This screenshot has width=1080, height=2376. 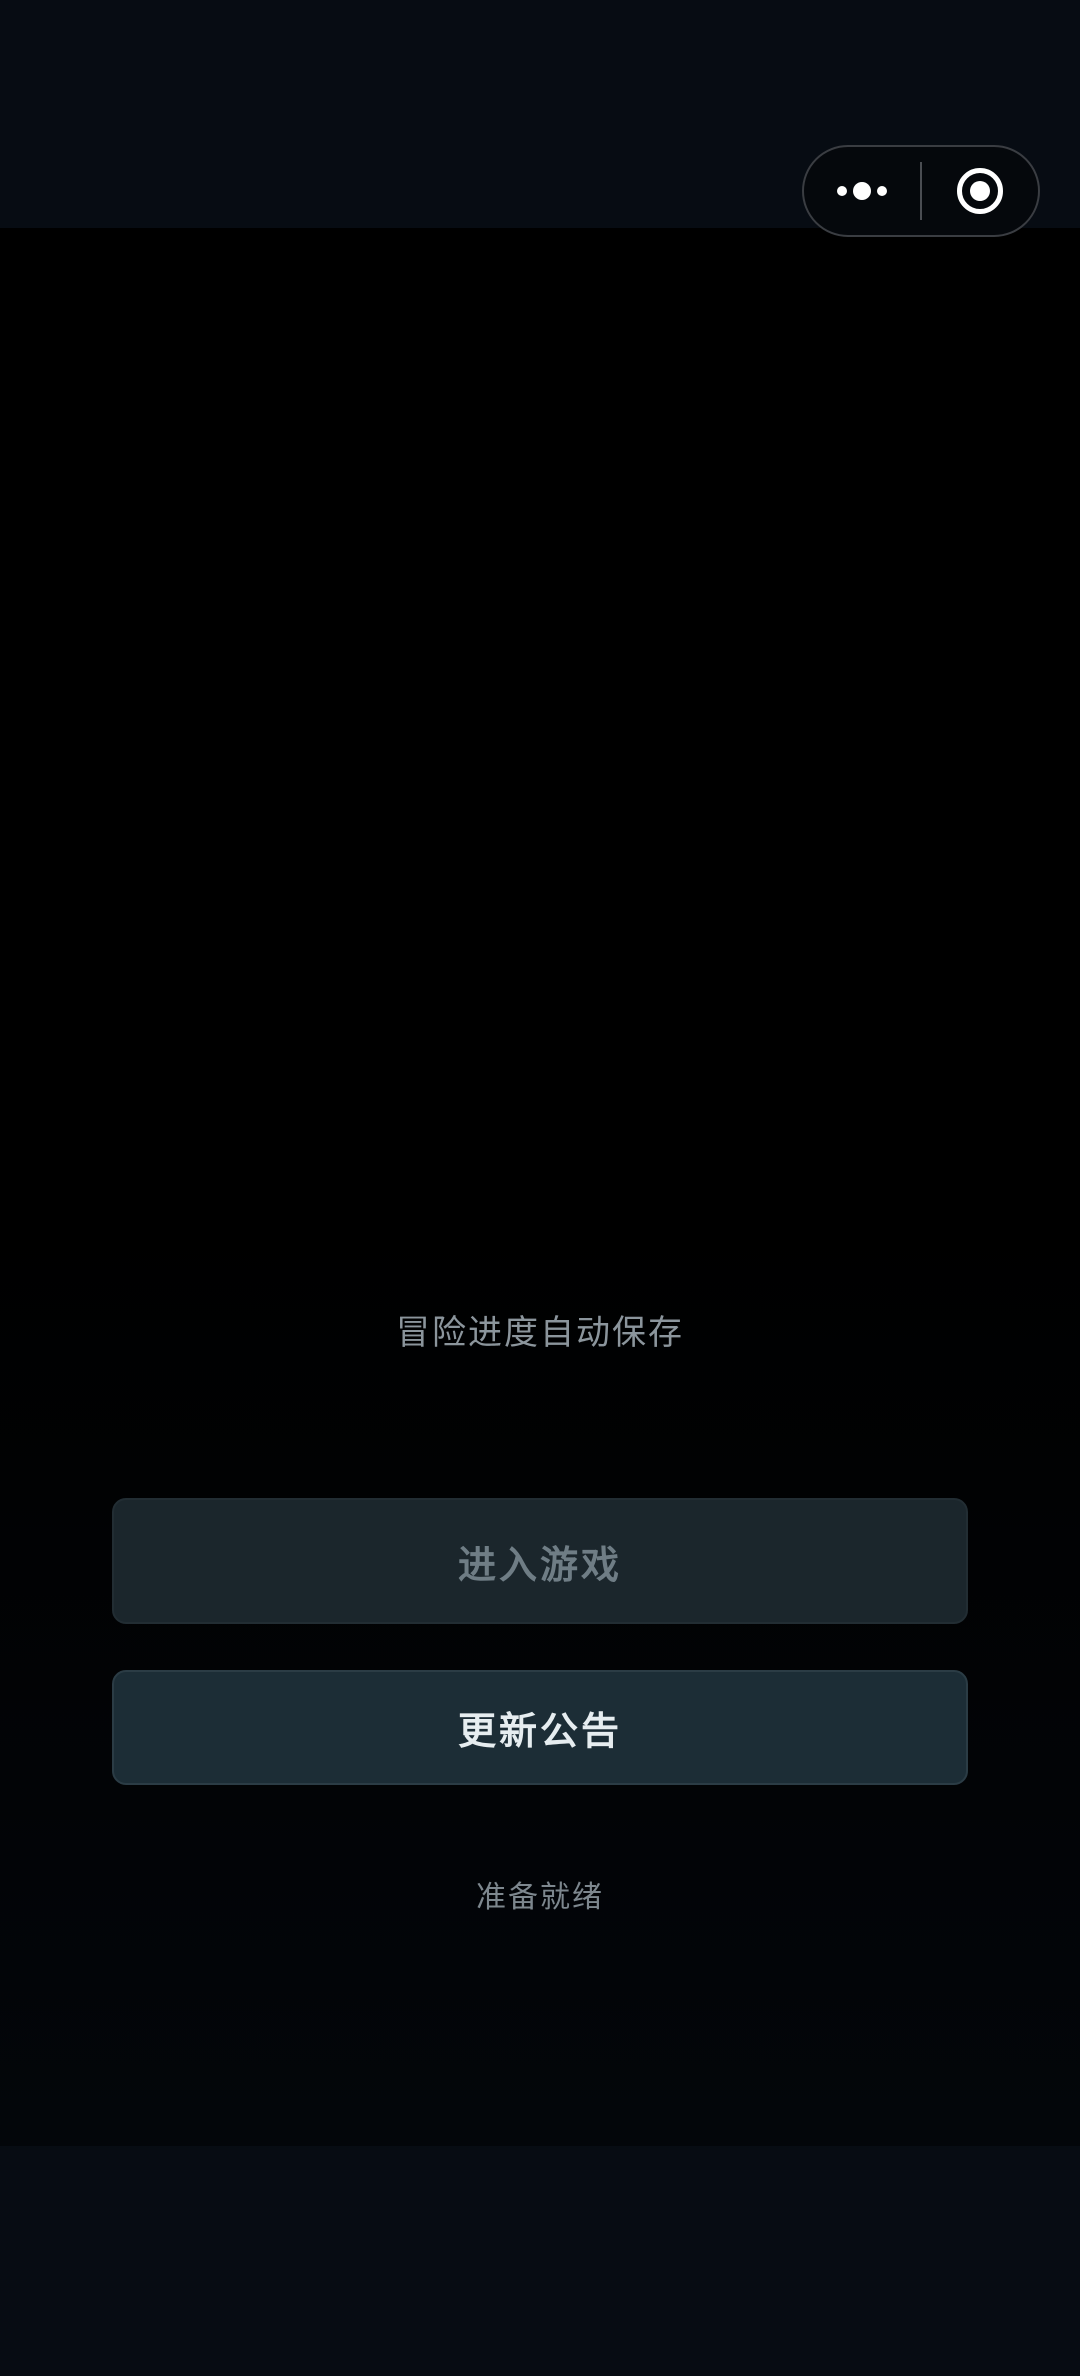 What do you see at coordinates (921, 191) in the screenshot?
I see `mini-program-capsule` at bounding box center [921, 191].